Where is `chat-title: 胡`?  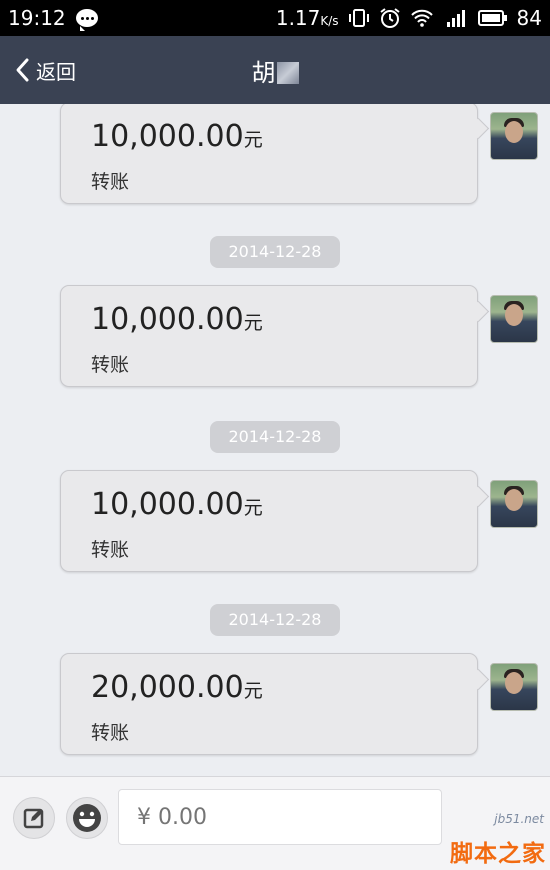 chat-title: 胡 is located at coordinates (275, 70).